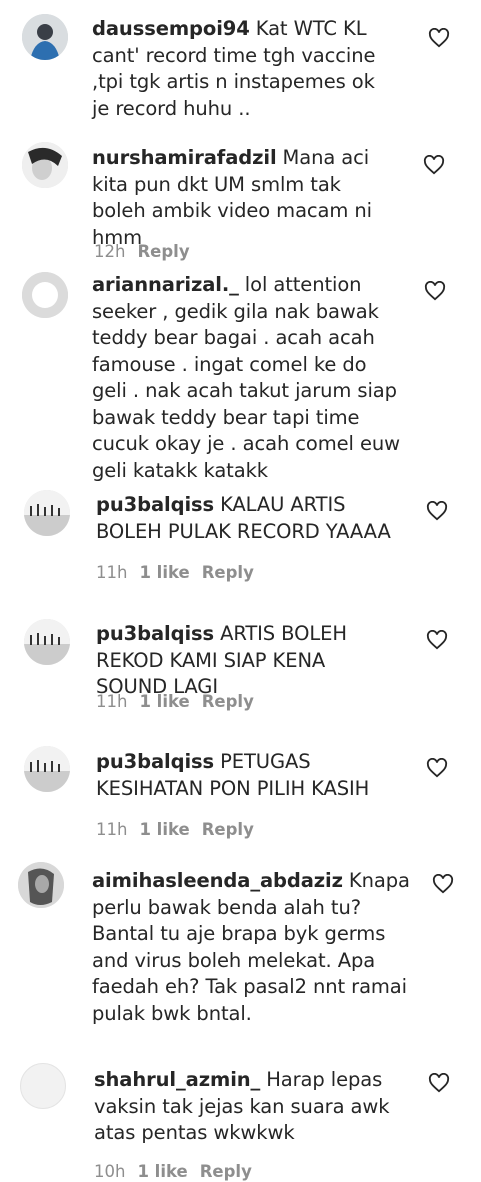 The height and width of the screenshot is (1182, 481). I want to click on comment-meta: 10h 1 like Reply, so click(179, 1171).